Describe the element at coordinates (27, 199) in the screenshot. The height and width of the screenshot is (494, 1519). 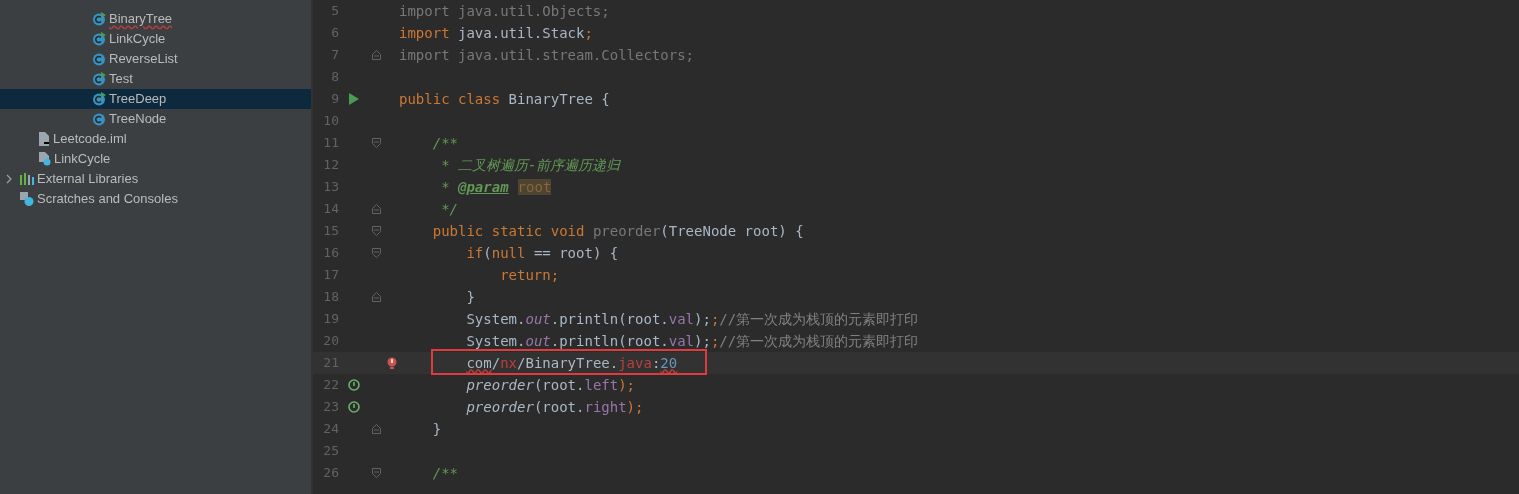
I see `scratches-icon` at that location.